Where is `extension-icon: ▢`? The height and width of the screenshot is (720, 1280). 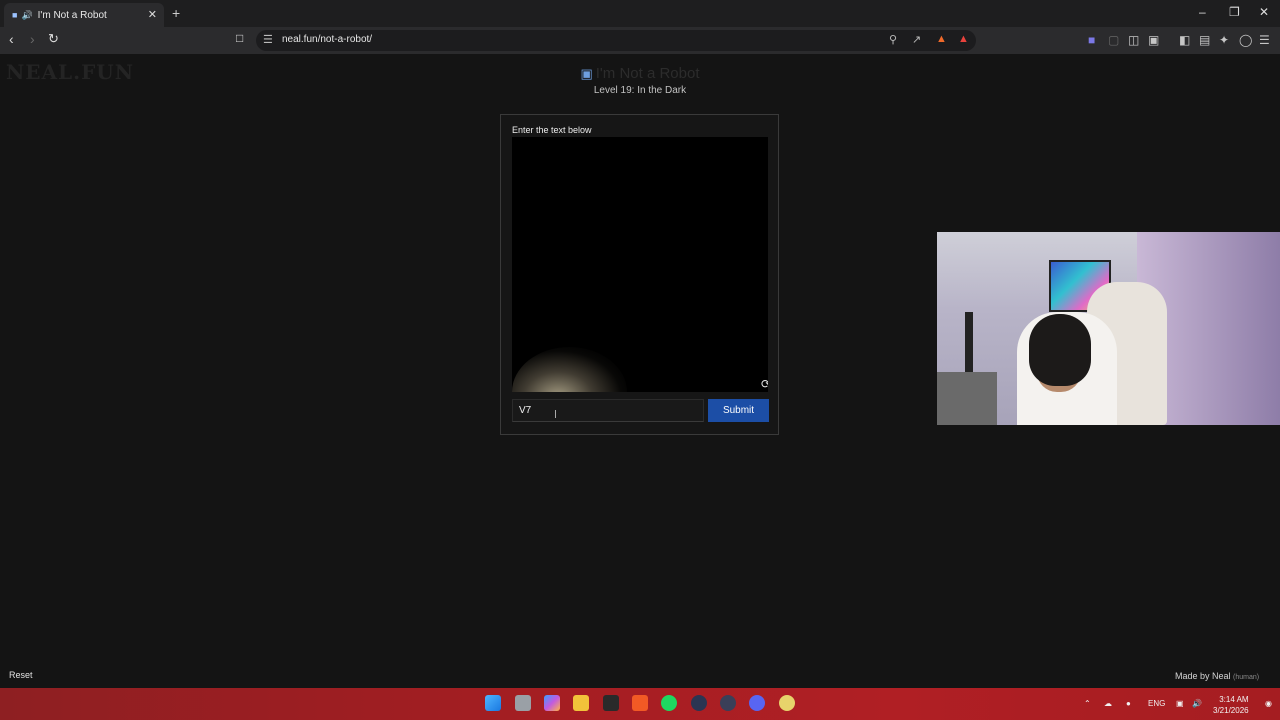
extension-icon: ▢ is located at coordinates (1113, 40).